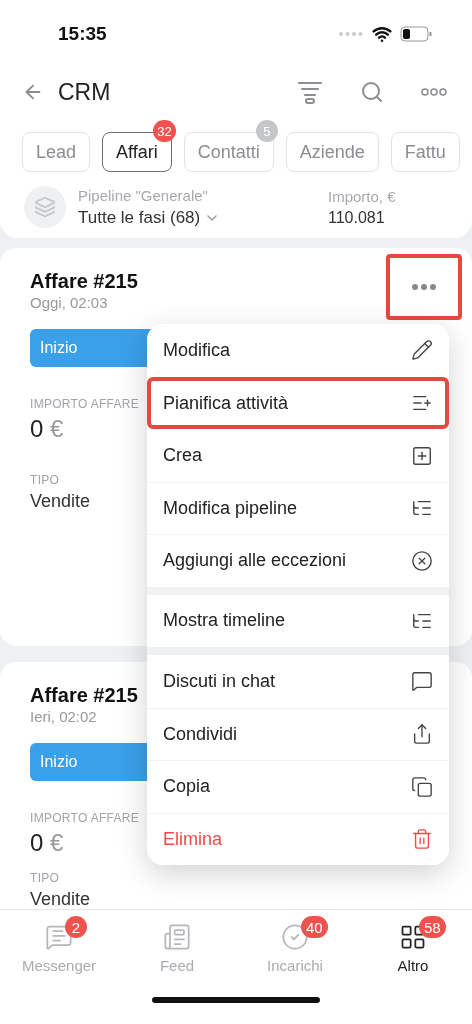 The image size is (472, 1024). Describe the element at coordinates (298, 786) in the screenshot. I see `menu-item: Copia` at that location.